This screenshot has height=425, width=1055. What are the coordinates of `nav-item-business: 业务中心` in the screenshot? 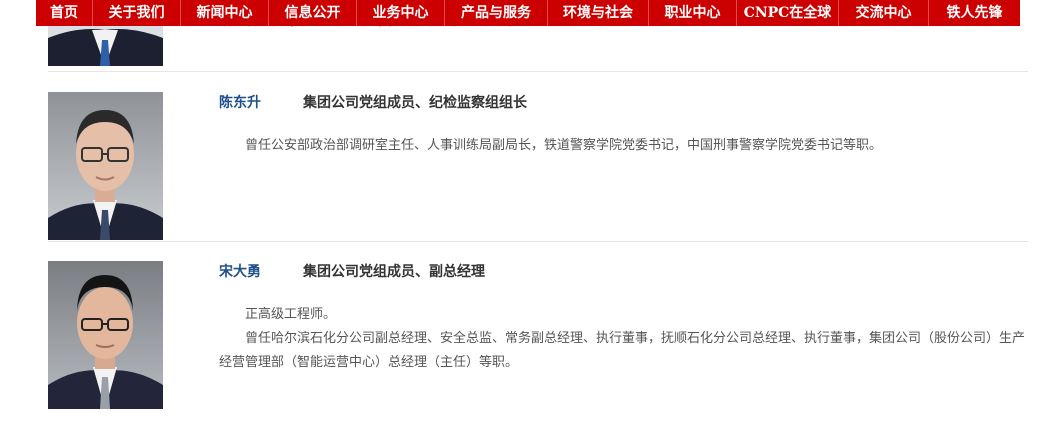 It's located at (401, 13).